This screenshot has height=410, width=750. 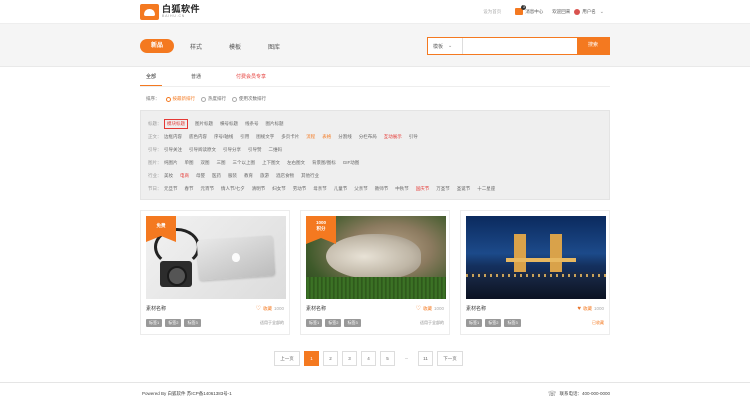 What do you see at coordinates (184, 176) in the screenshot?
I see `filter-option: 电商` at bounding box center [184, 176].